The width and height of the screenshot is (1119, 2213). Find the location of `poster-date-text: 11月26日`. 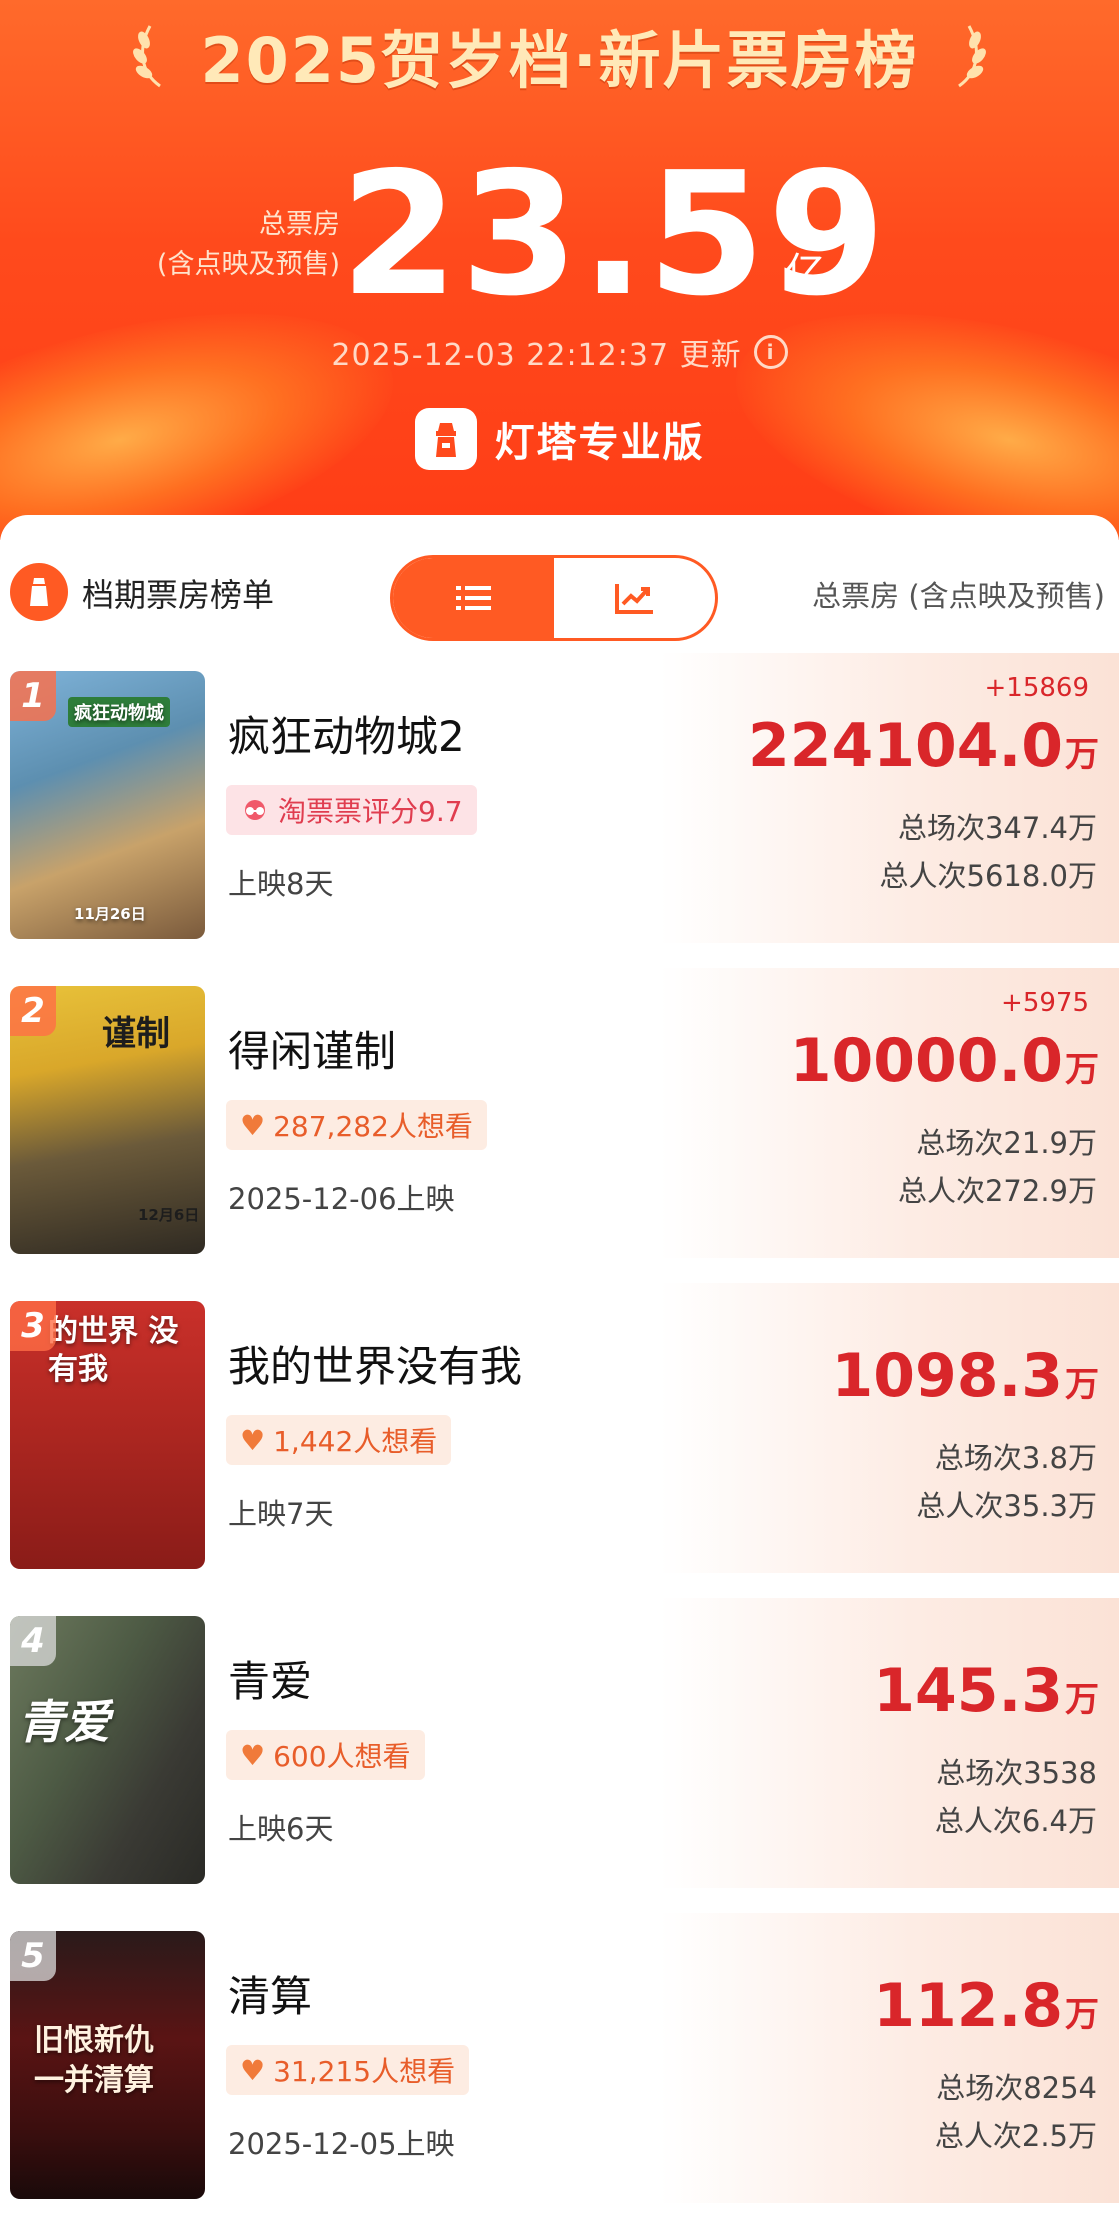

poster-date-text: 11月26日 is located at coordinates (110, 914).